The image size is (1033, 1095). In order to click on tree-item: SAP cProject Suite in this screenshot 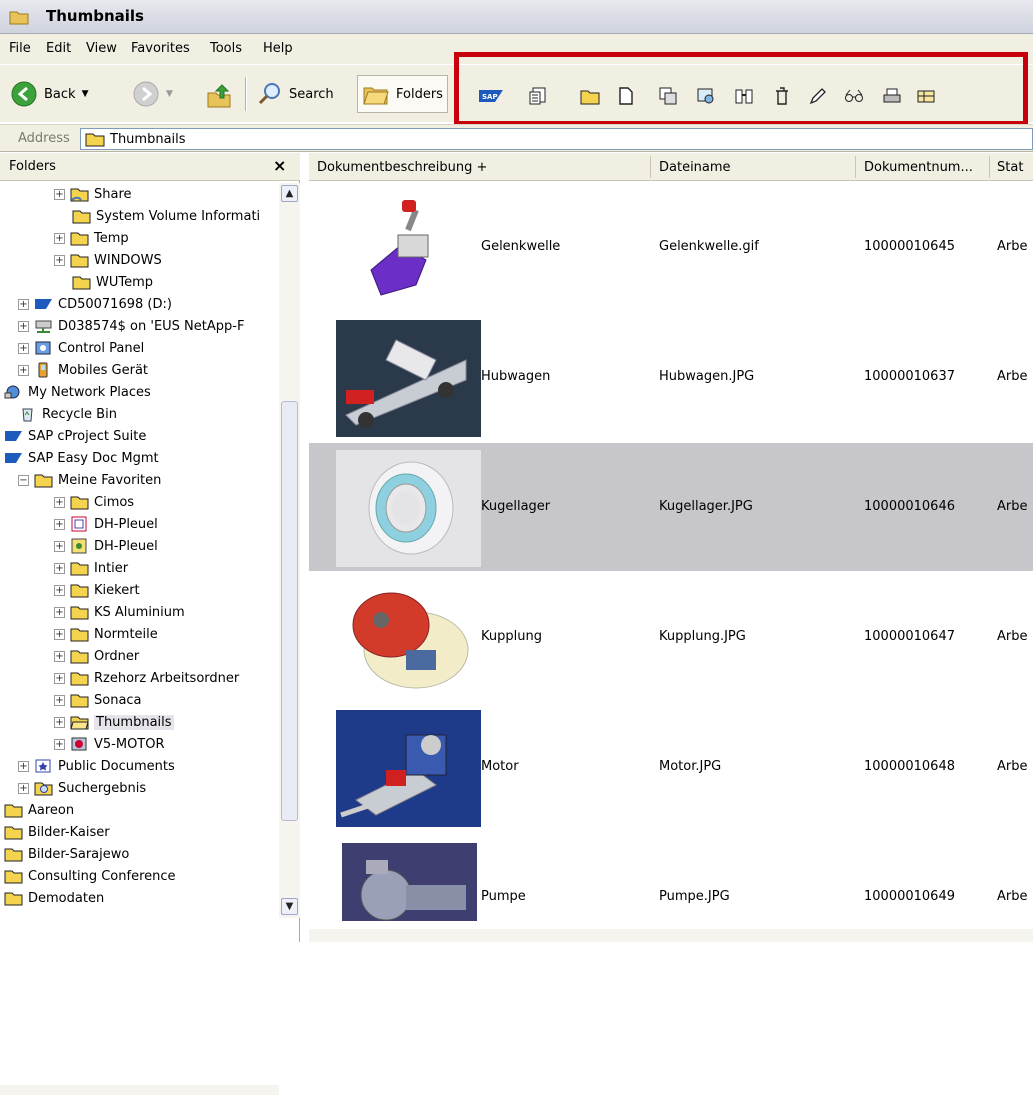, I will do `click(75, 436)`.